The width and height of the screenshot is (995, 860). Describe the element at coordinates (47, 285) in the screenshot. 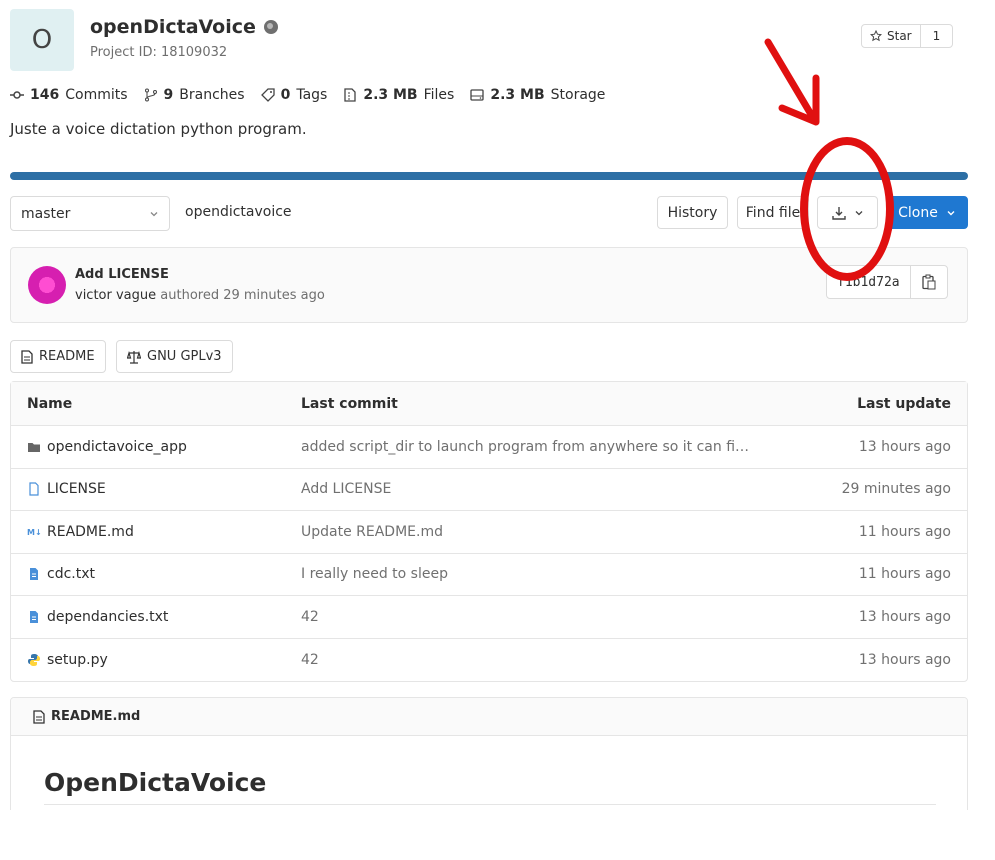

I see `avatar` at that location.